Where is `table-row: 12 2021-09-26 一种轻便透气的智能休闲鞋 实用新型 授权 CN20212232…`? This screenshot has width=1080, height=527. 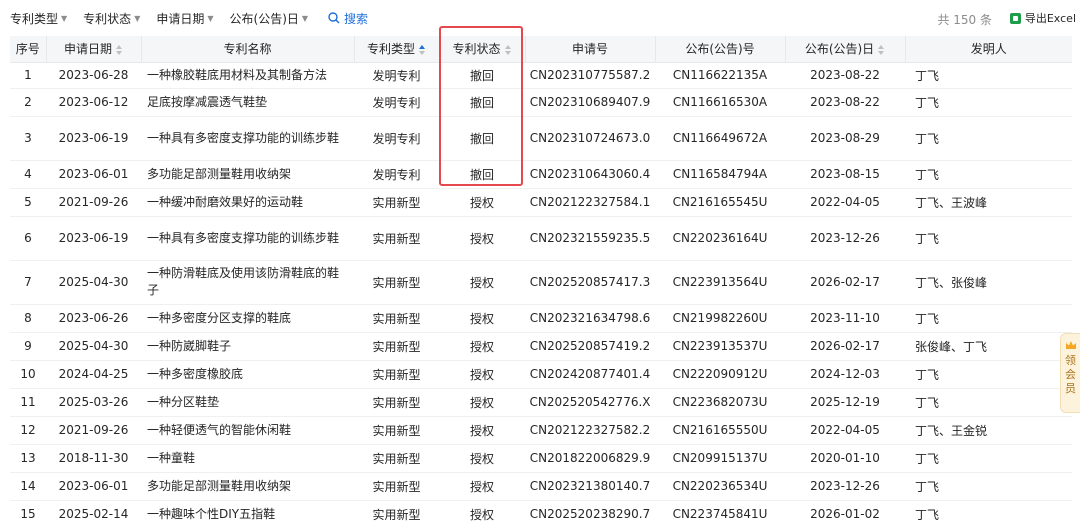 table-row: 12 2021-09-26 一种轻便透气的智能休闲鞋 实用新型 授权 CN20212232… is located at coordinates (541, 430).